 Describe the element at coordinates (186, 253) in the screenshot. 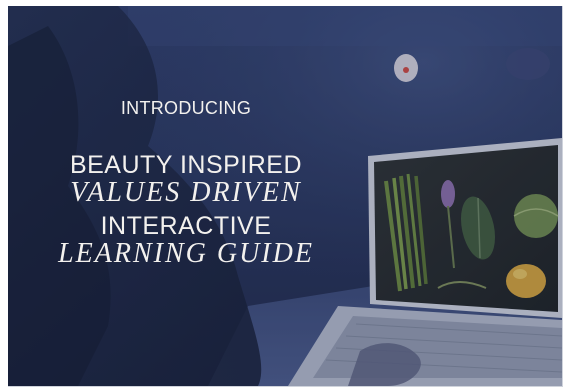

I see `headline-line-4: LEARNING GUIDE` at that location.